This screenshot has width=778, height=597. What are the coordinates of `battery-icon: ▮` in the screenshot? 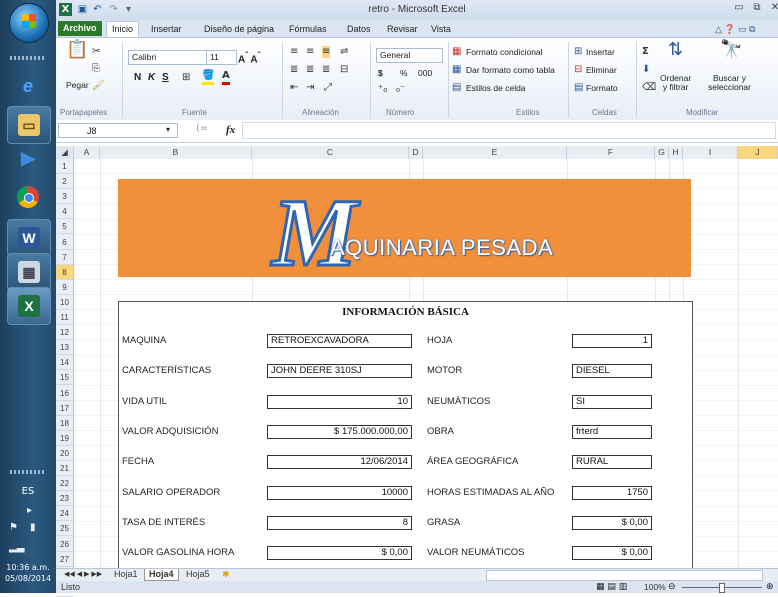 It's located at (33, 527).